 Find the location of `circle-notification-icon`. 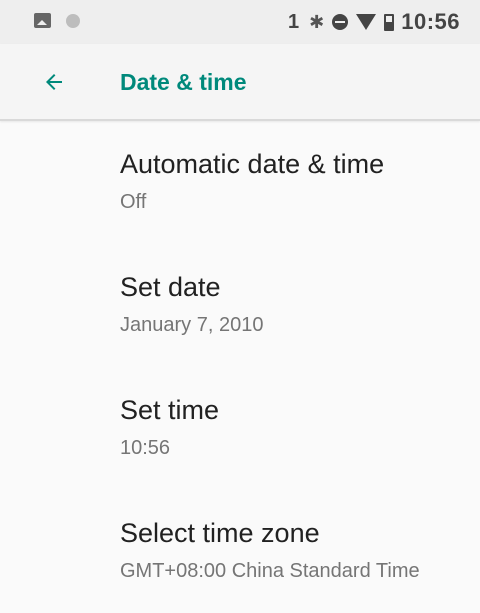

circle-notification-icon is located at coordinates (73, 20).